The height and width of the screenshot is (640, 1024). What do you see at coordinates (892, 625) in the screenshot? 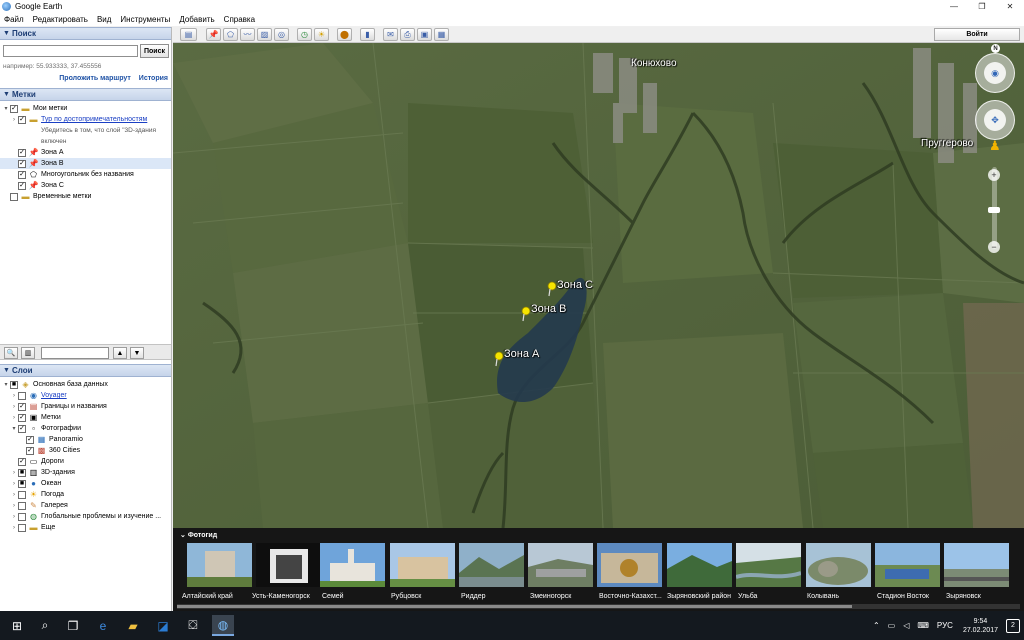
I see `network-icon: ▭` at bounding box center [892, 625].